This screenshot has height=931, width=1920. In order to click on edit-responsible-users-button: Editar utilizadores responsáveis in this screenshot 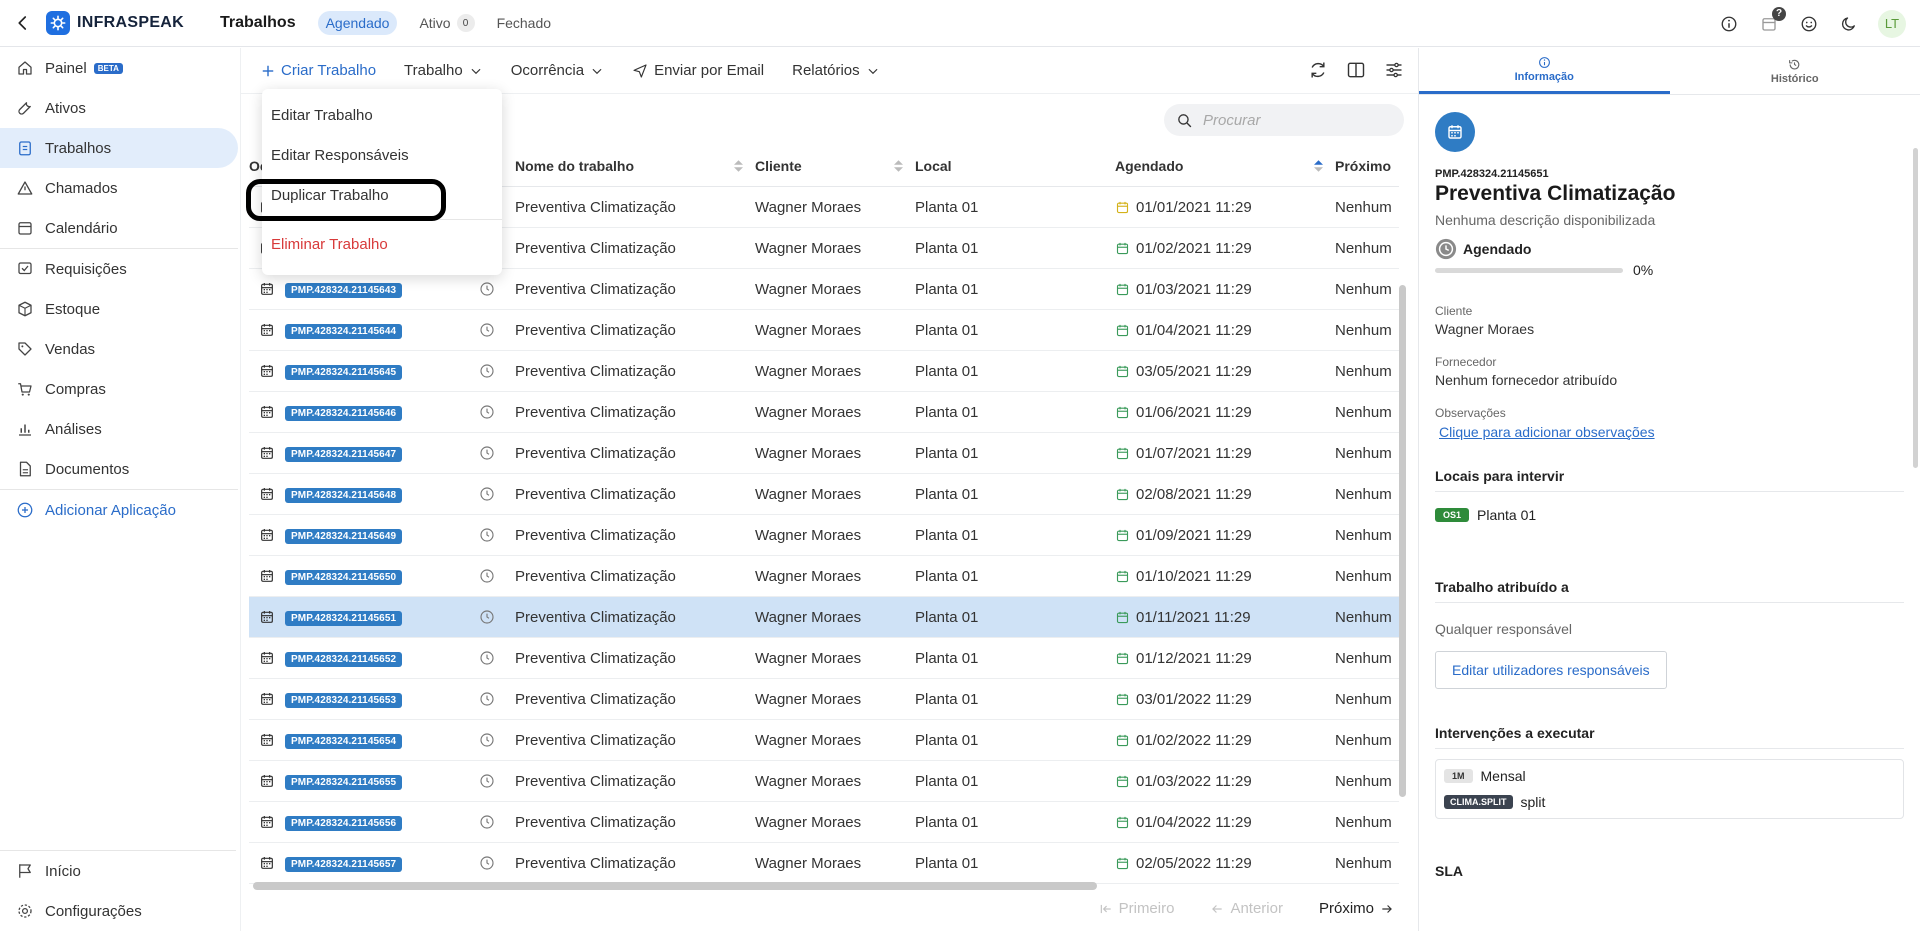, I will do `click(1551, 670)`.